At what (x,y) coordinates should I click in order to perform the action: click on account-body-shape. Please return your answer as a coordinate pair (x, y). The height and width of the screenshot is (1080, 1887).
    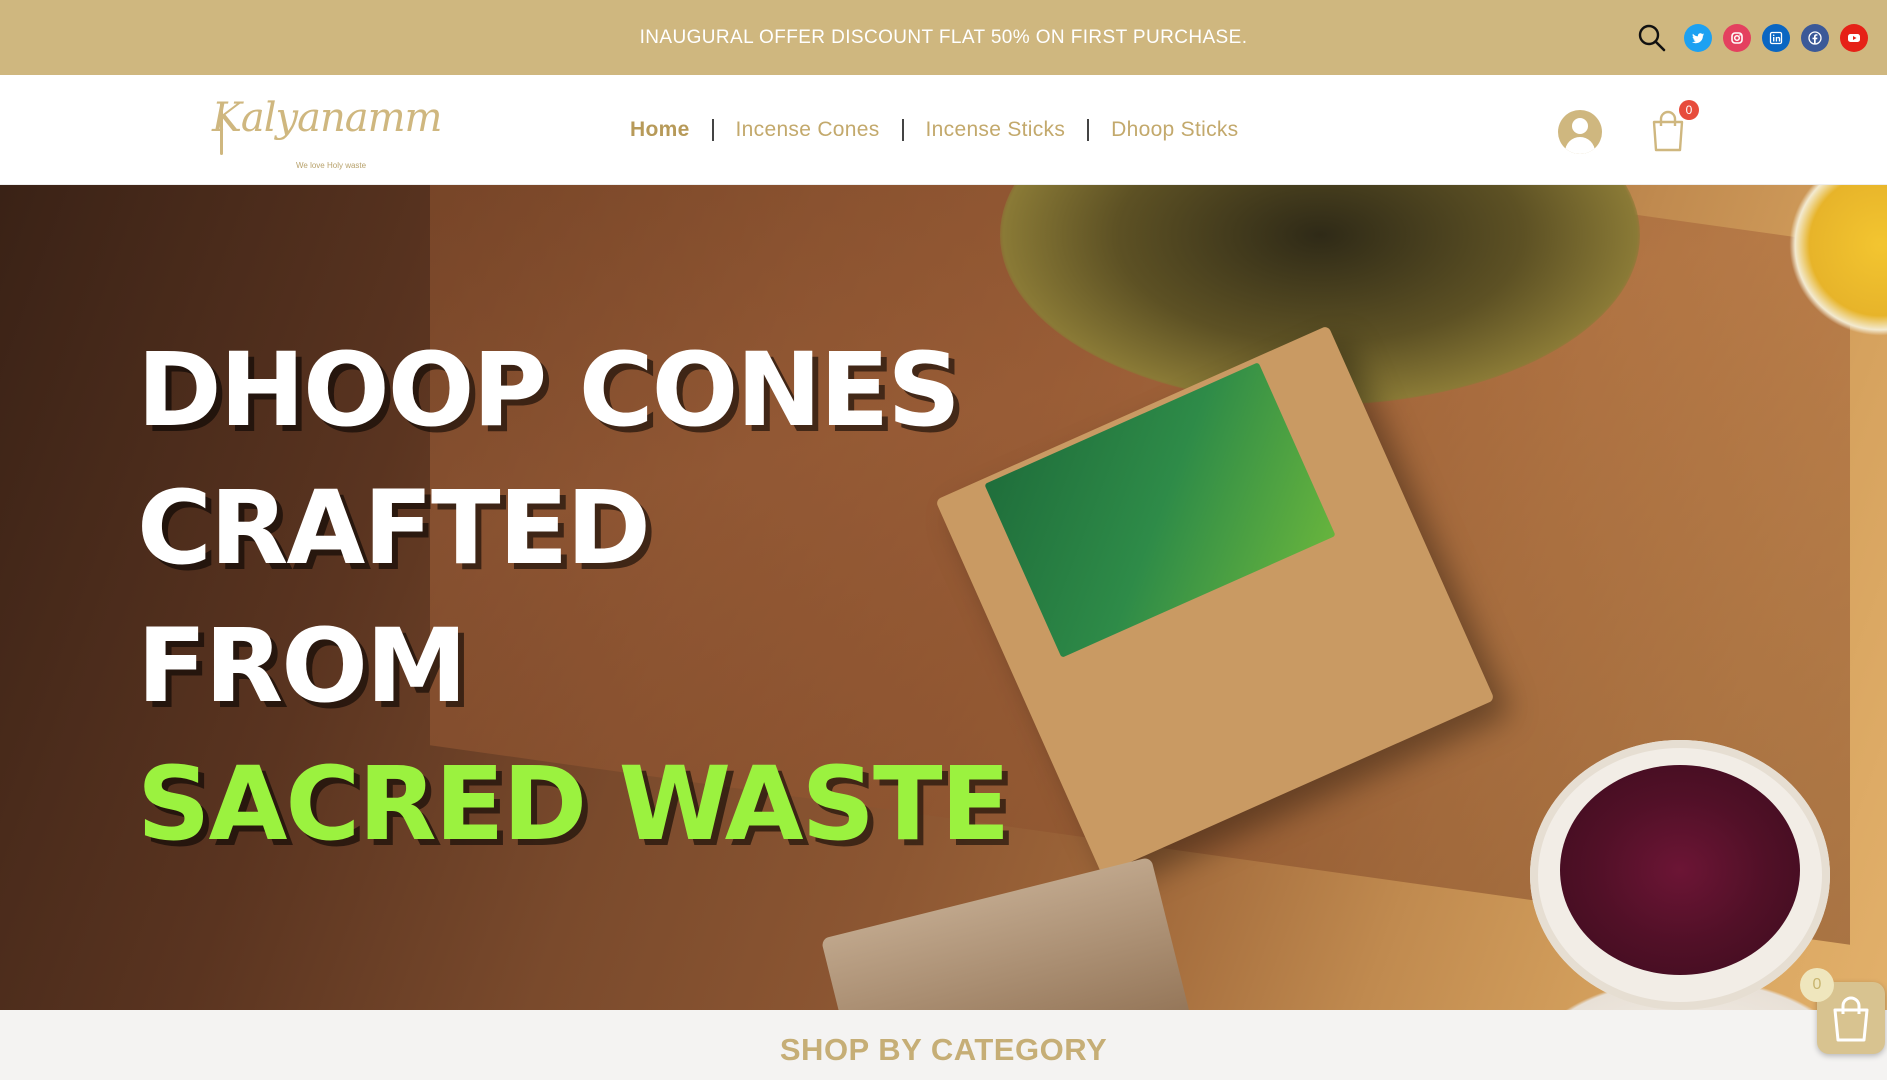
    Looking at the image, I should click on (1580, 145).